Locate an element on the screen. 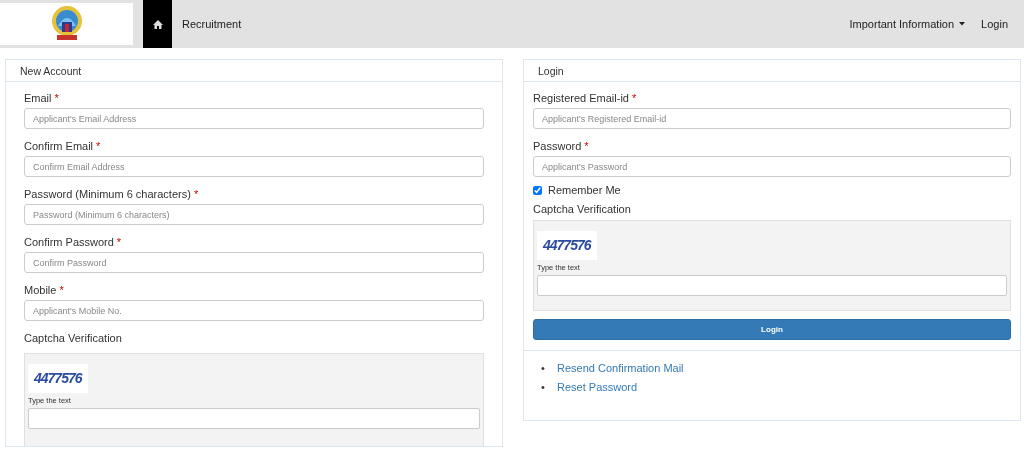 This screenshot has height=450, width=1024. field-label: Password is located at coordinates (557, 146).